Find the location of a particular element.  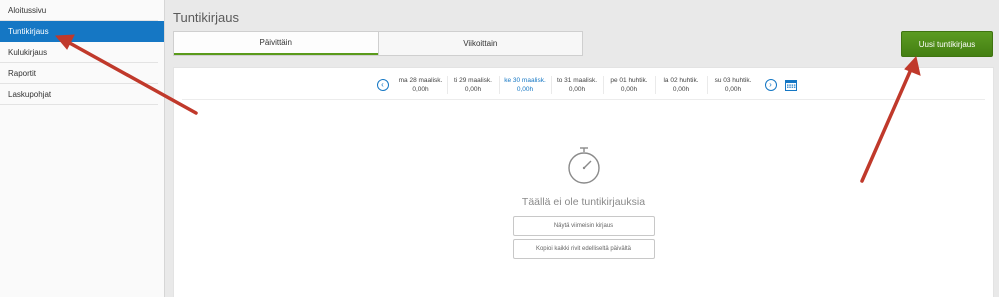

page-title: Tuntikirjaus is located at coordinates (206, 17).